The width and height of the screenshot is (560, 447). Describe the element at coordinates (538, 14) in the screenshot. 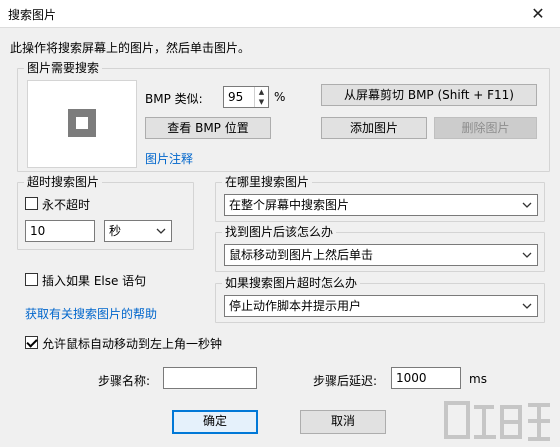

I see `close-icon: ✕` at that location.